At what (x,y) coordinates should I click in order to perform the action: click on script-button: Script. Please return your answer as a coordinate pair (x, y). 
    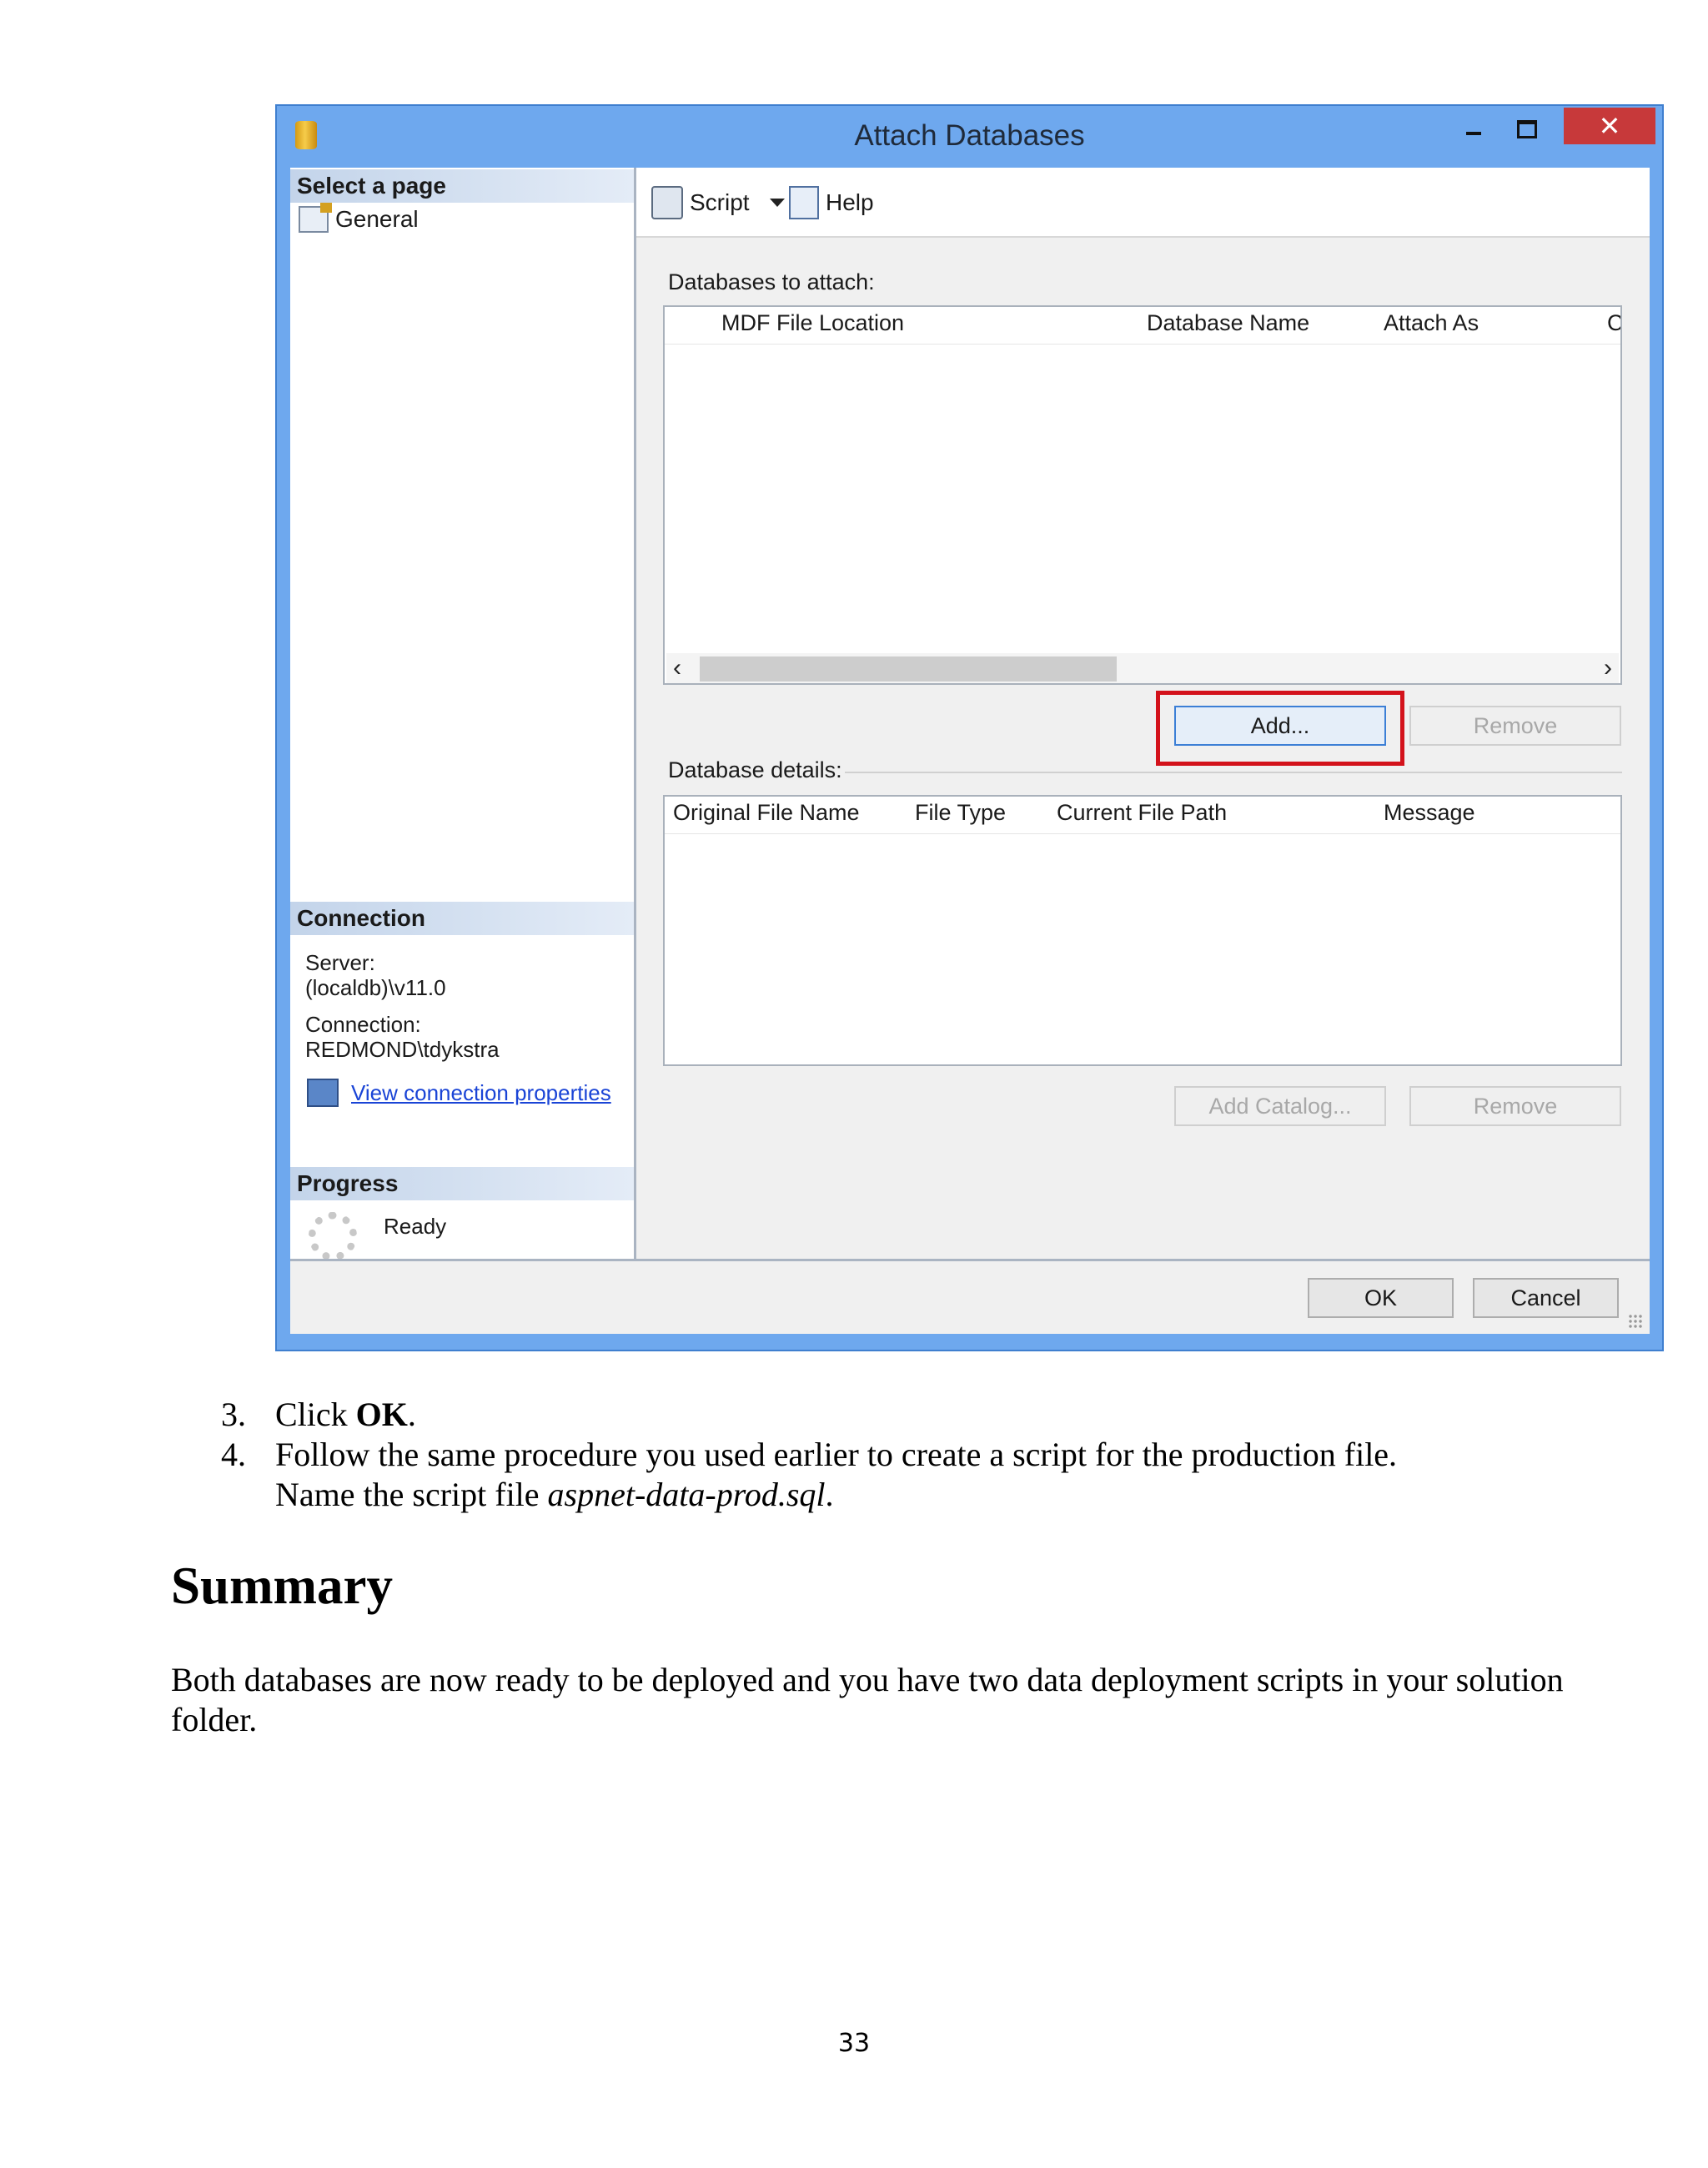
    Looking at the image, I should click on (718, 203).